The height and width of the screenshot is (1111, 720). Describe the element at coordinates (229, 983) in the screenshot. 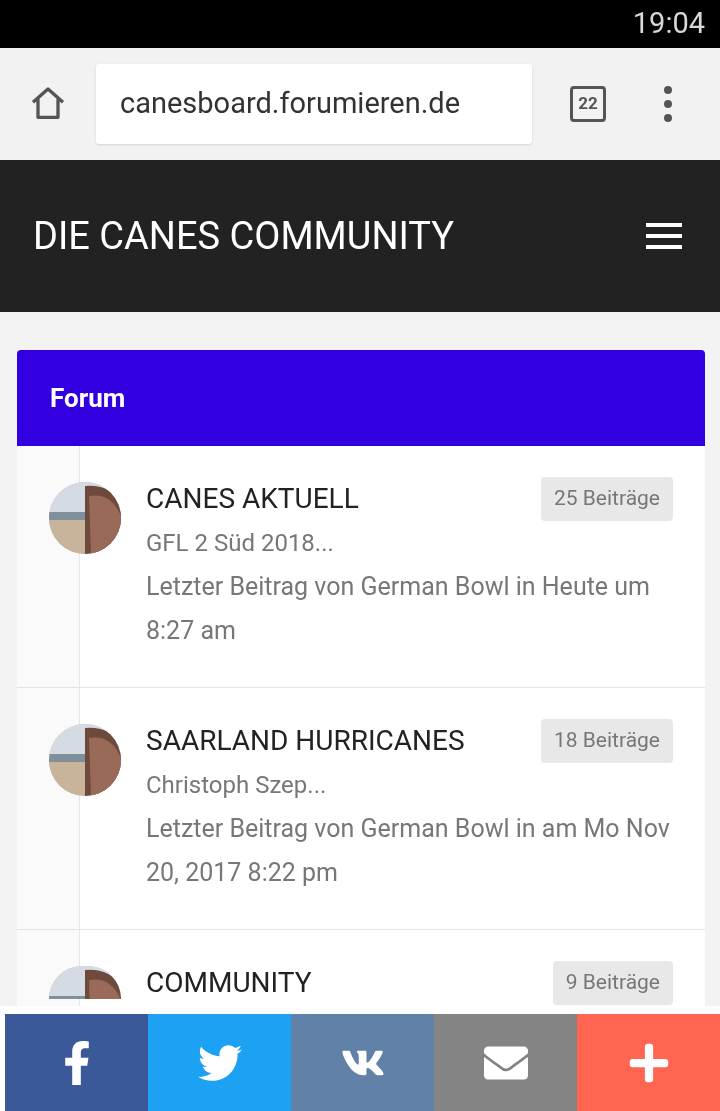

I see `forum-title: COMMUNITY` at that location.